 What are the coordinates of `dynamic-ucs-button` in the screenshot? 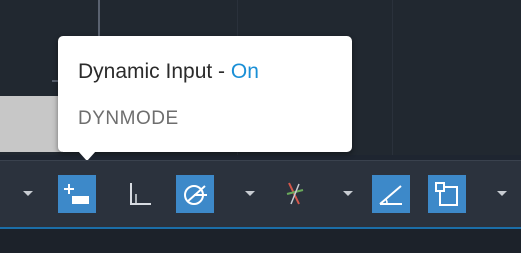 It's located at (391, 194).